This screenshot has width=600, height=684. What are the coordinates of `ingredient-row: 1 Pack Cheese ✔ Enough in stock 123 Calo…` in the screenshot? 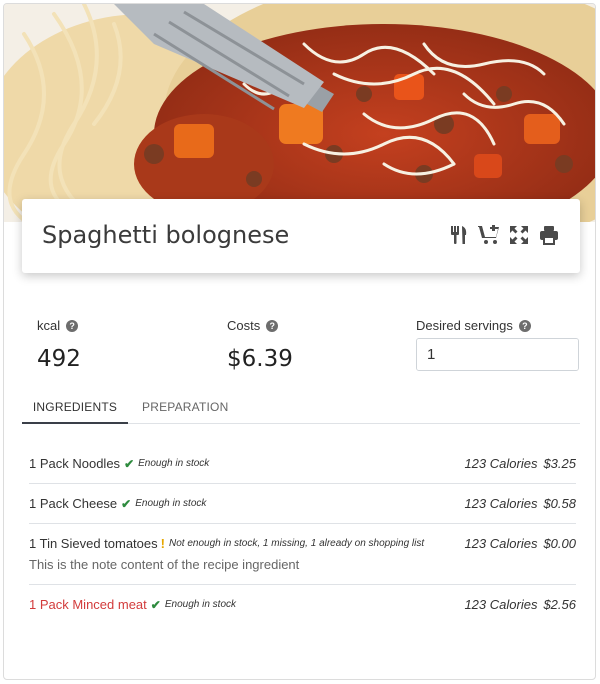 It's located at (302, 504).